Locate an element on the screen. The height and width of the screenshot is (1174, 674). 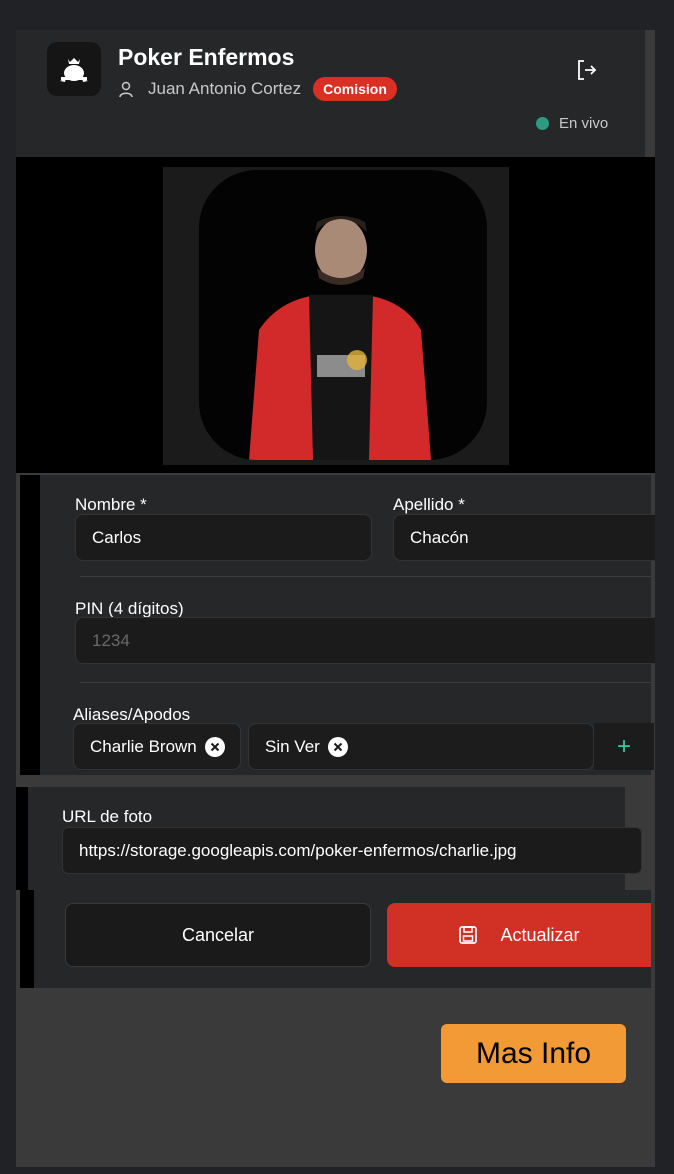
logout-button is located at coordinates (587, 70).